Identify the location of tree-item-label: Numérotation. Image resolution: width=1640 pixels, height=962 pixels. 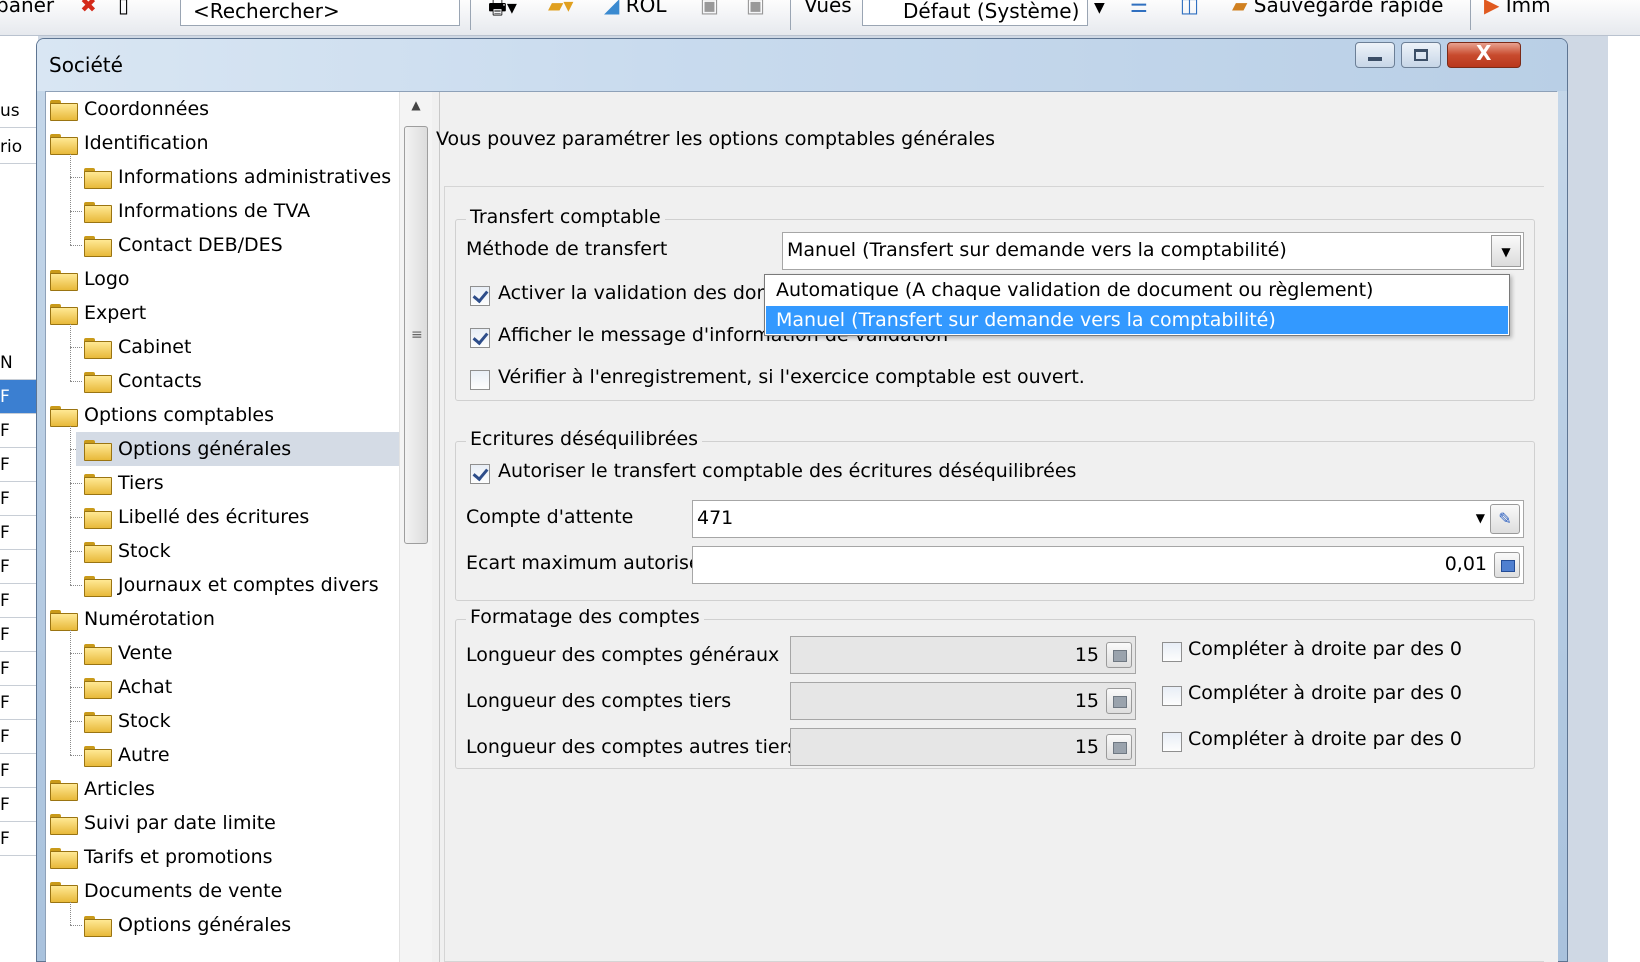
(149, 619).